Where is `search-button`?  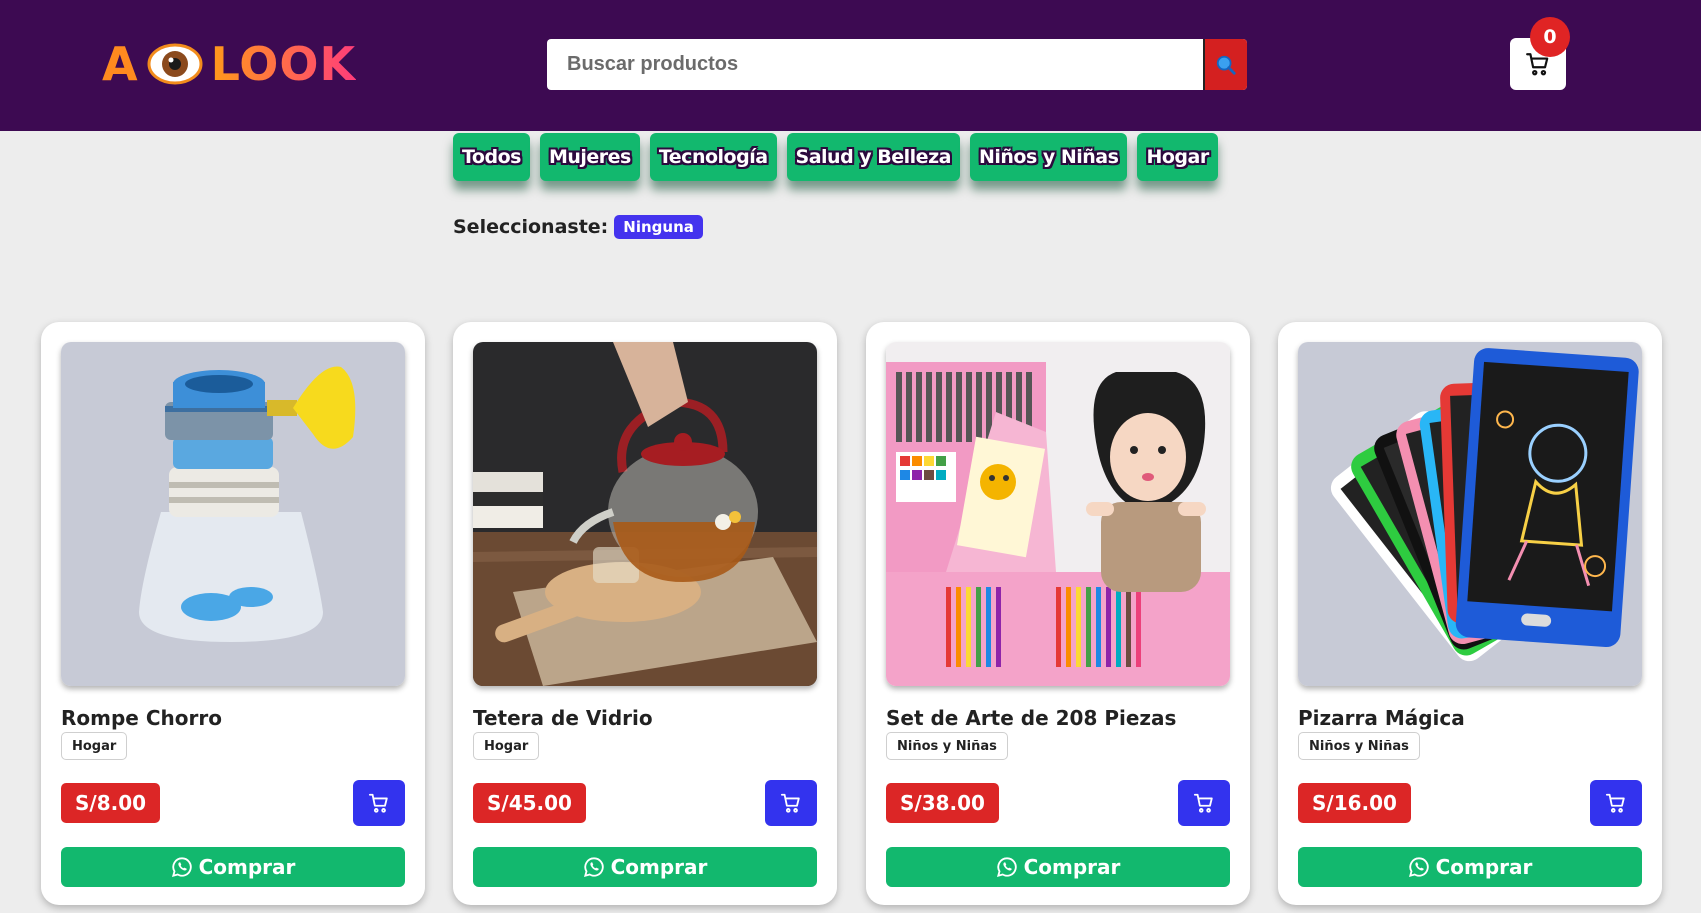 search-button is located at coordinates (1225, 64).